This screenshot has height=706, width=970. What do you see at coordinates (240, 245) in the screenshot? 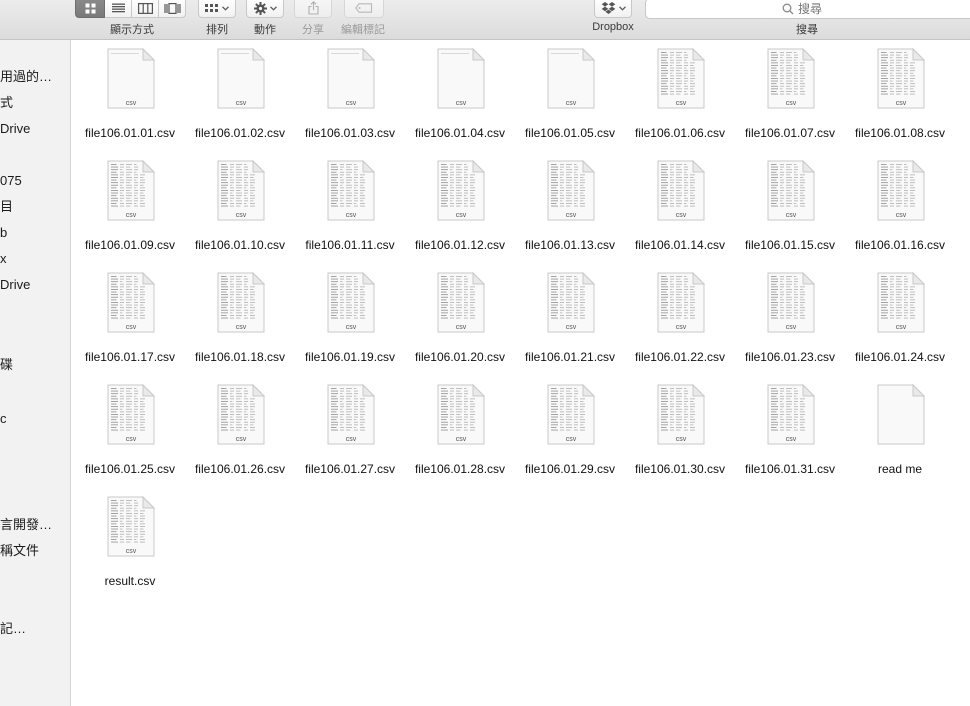
I see `file-name: file106.01.10.csv` at bounding box center [240, 245].